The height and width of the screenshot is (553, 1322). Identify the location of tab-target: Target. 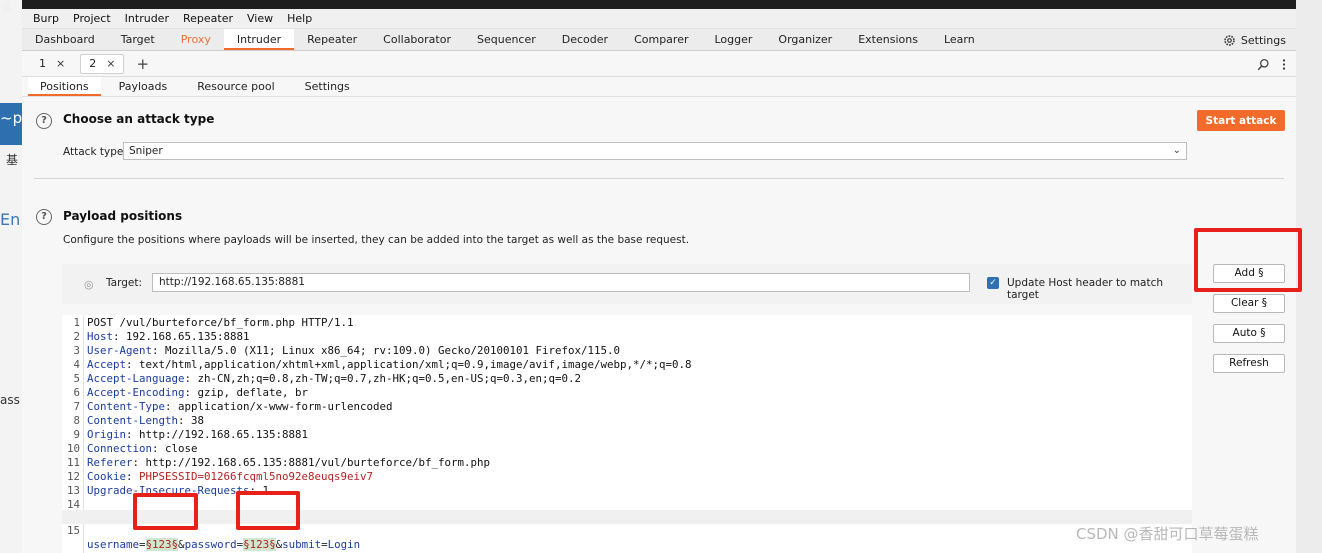
(138, 39).